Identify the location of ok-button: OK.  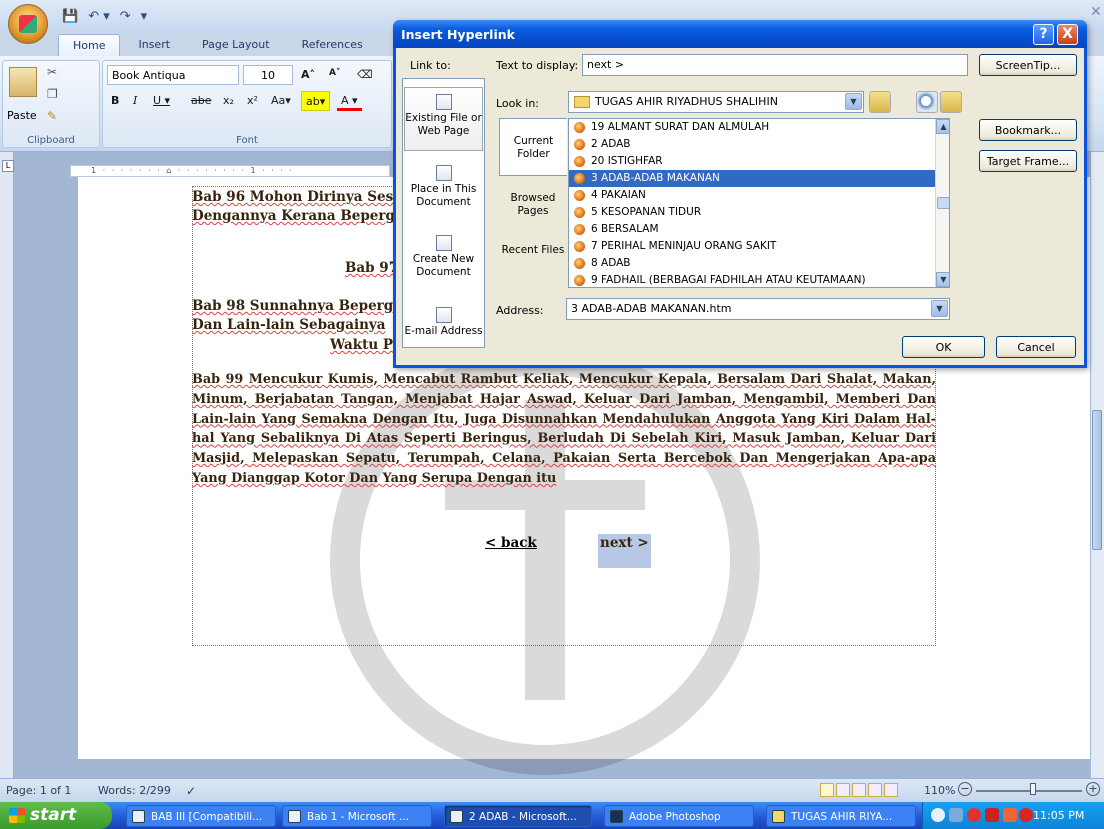
(943, 347).